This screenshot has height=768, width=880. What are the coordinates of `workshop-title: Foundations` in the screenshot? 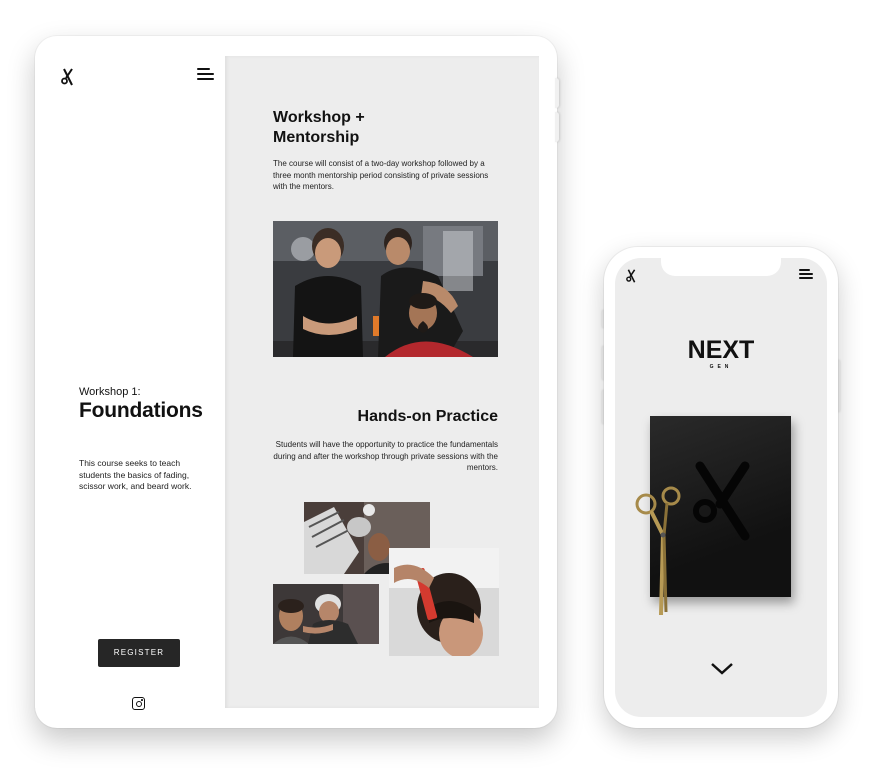 It's located at (141, 410).